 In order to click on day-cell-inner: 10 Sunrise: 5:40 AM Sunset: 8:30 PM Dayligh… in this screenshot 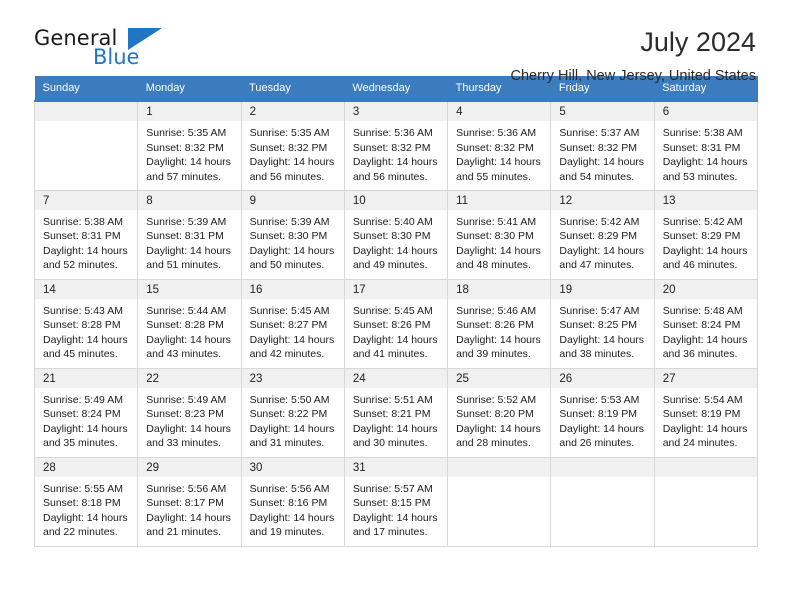, I will do `click(396, 234)`.